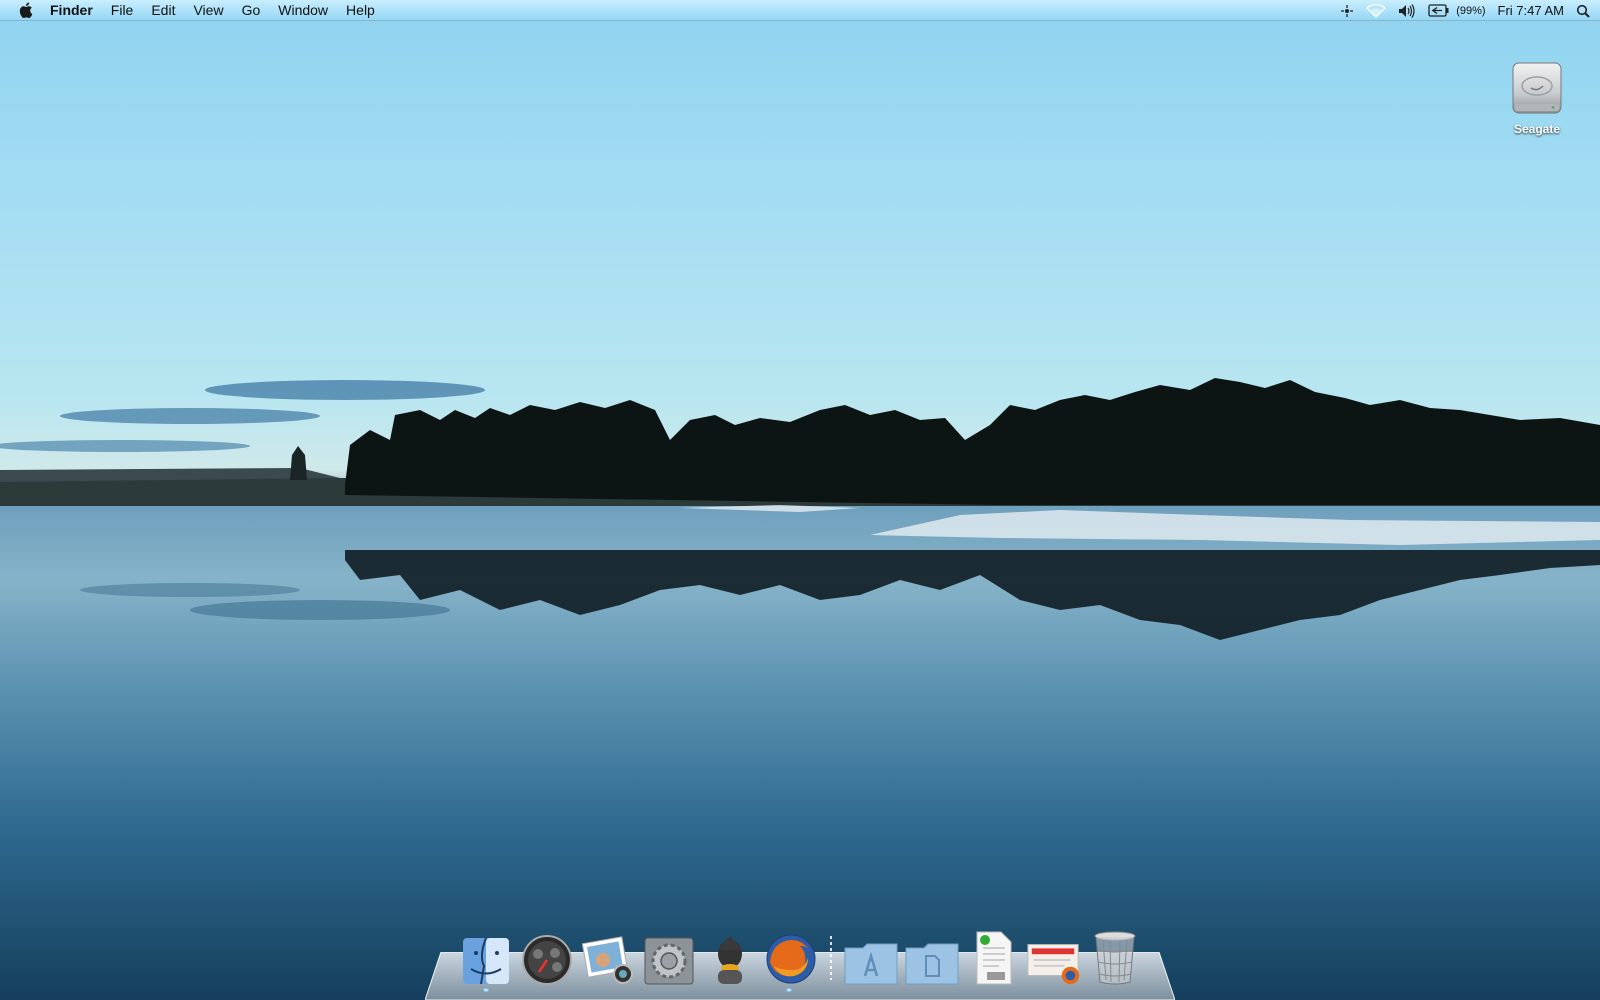  What do you see at coordinates (1407, 10) in the screenshot?
I see `volume-icon` at bounding box center [1407, 10].